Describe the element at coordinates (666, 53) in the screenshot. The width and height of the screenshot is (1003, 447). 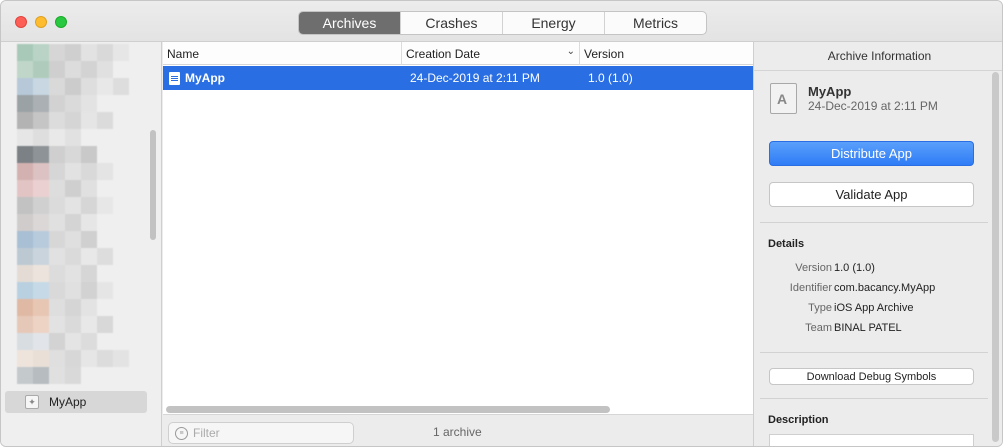
I see `column-version: Version` at that location.